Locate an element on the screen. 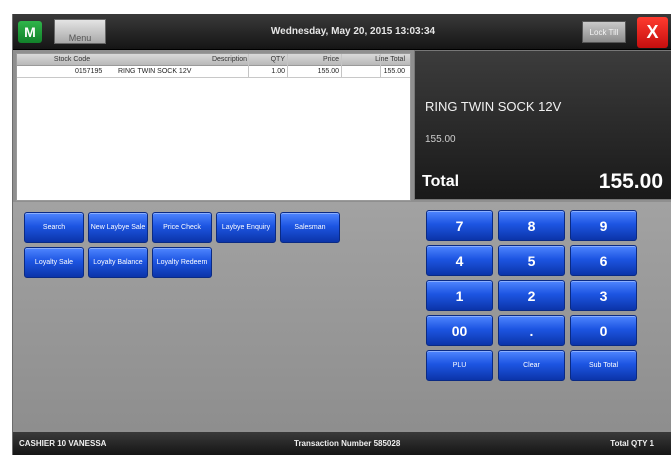 The image size is (671, 455). col-price: Price is located at coordinates (331, 59).